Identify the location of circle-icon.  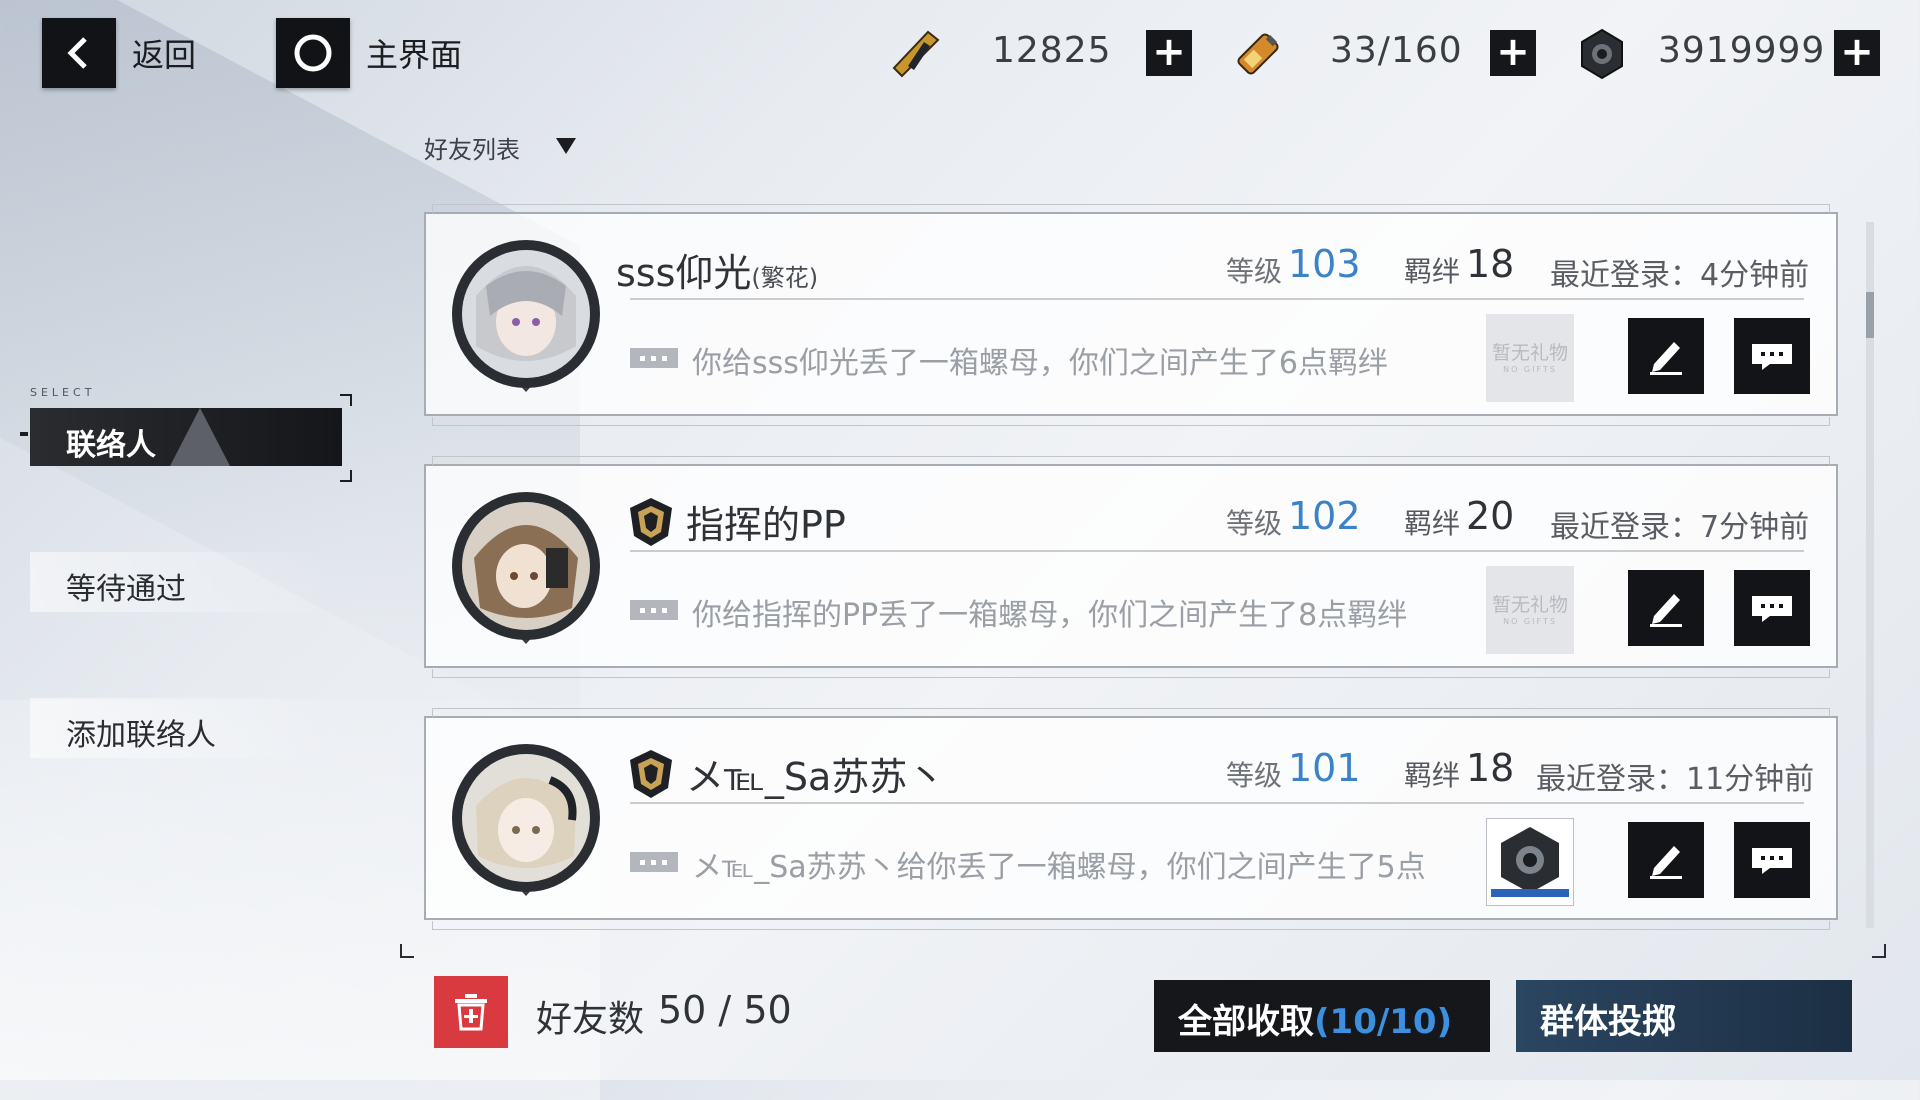
(313, 53).